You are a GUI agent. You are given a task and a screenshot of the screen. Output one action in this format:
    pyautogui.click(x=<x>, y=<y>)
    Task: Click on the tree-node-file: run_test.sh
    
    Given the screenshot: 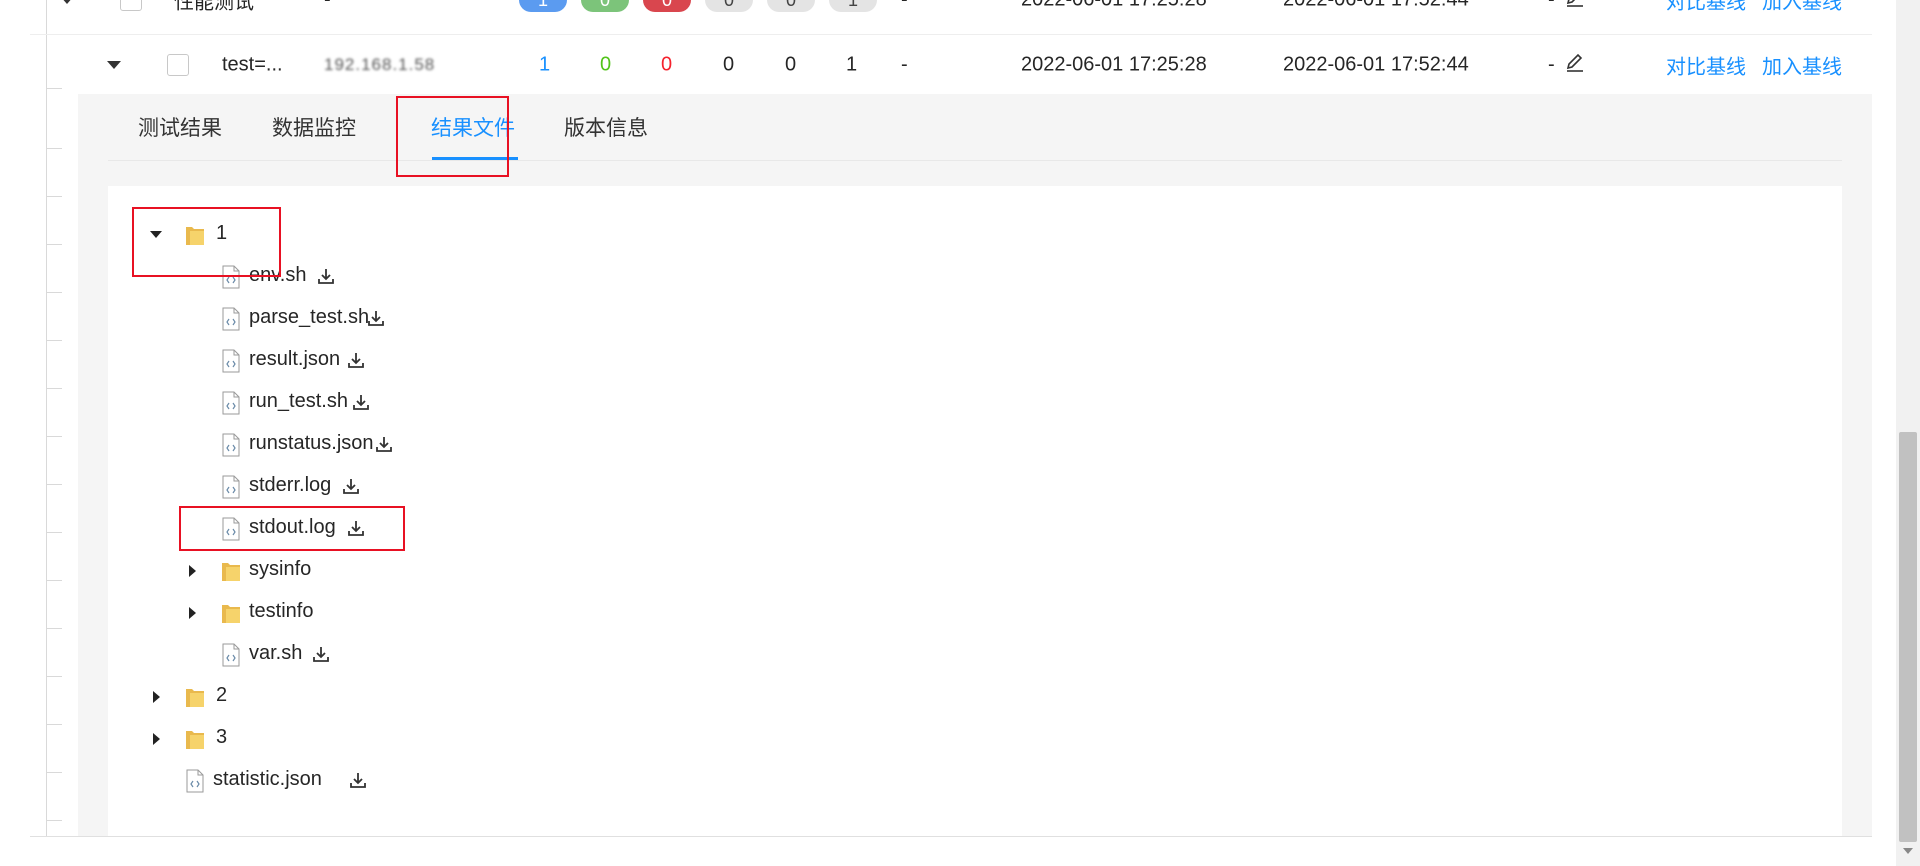 What is the action you would take?
    pyautogui.click(x=314, y=403)
    